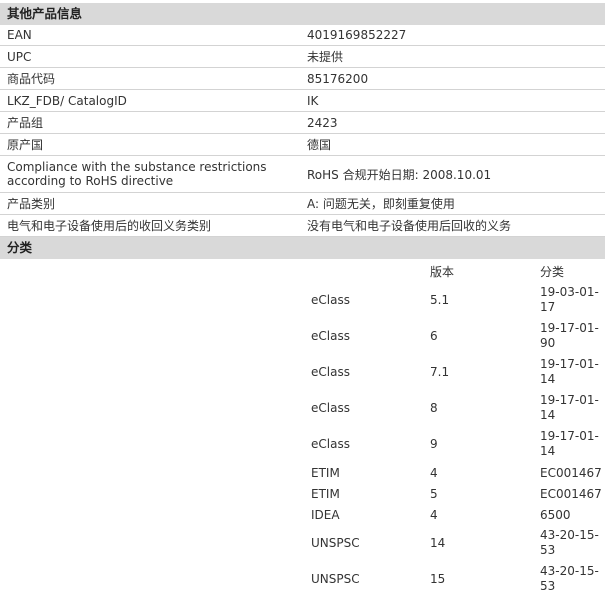 The width and height of the screenshot is (608, 603). I want to click on classification-system: IDEA, so click(325, 515).